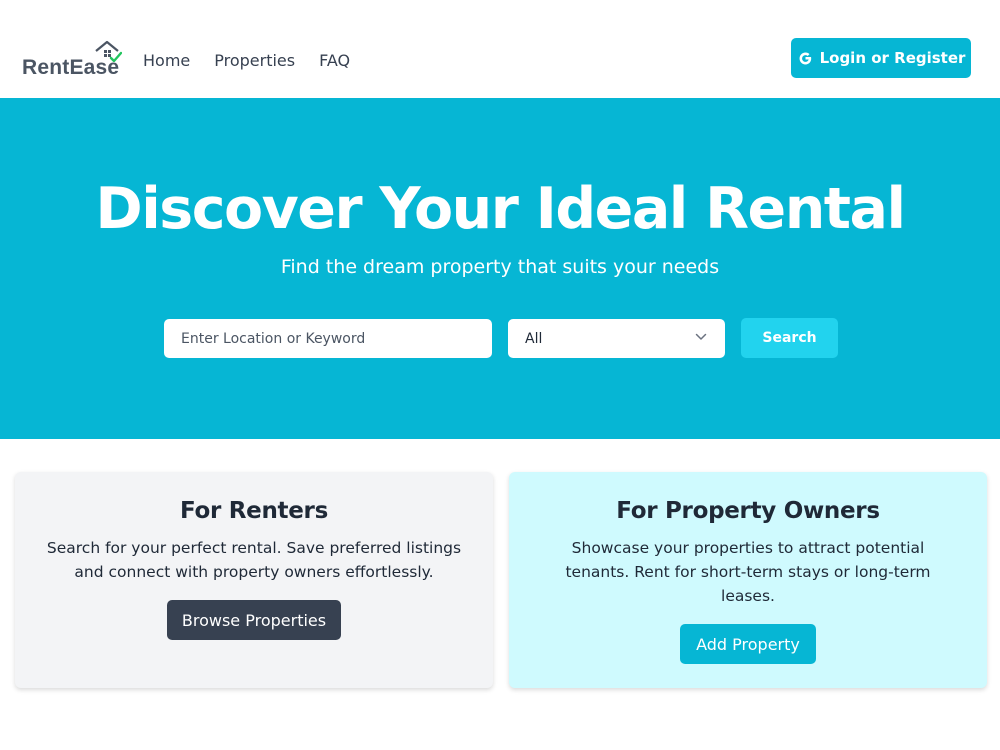 The image size is (1000, 750). Describe the element at coordinates (500, 209) in the screenshot. I see `hero-title: Discover Your Ideal Rental` at that location.